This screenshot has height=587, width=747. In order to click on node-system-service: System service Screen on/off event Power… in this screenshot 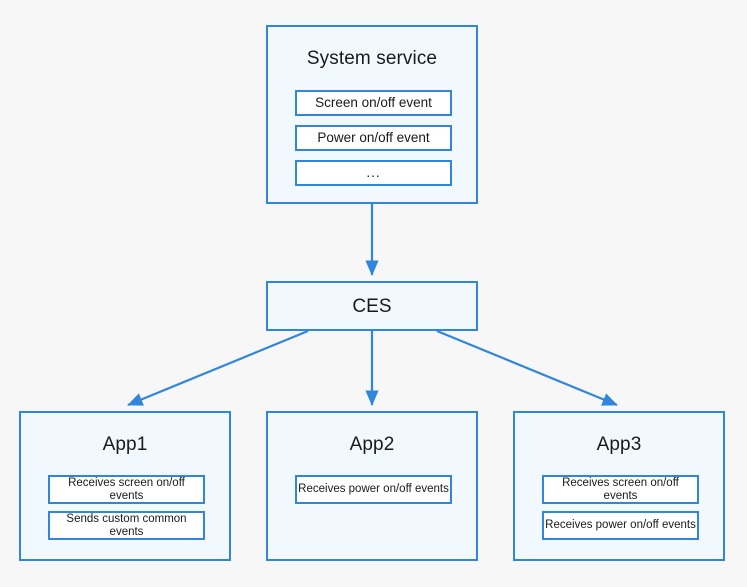, I will do `click(372, 114)`.